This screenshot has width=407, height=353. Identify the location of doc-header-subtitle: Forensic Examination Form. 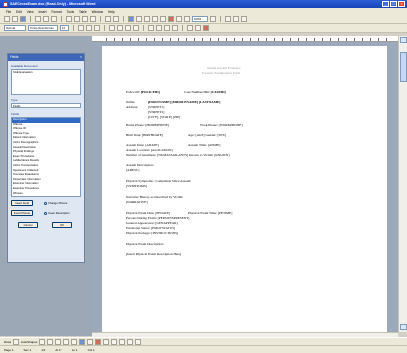
(221, 73).